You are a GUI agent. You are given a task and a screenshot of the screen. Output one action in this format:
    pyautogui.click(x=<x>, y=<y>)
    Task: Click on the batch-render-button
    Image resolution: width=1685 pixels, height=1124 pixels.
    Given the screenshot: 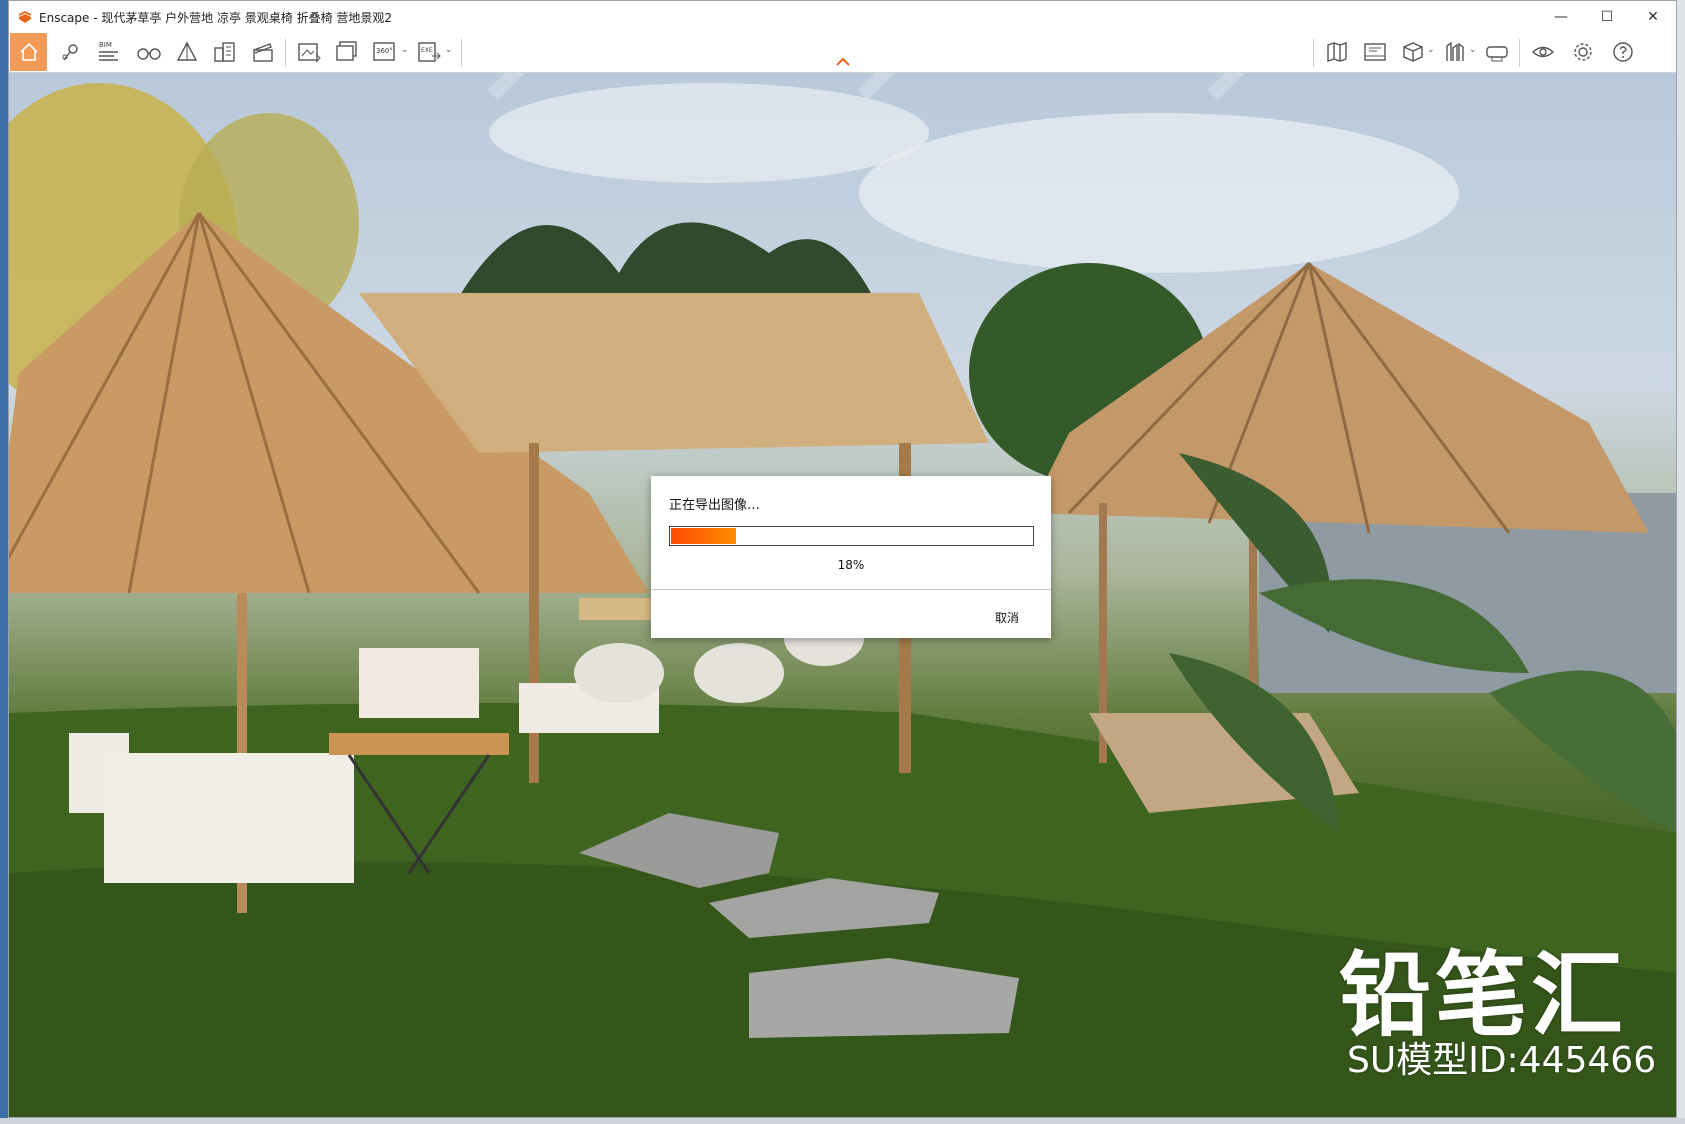 What is the action you would take?
    pyautogui.click(x=347, y=52)
    